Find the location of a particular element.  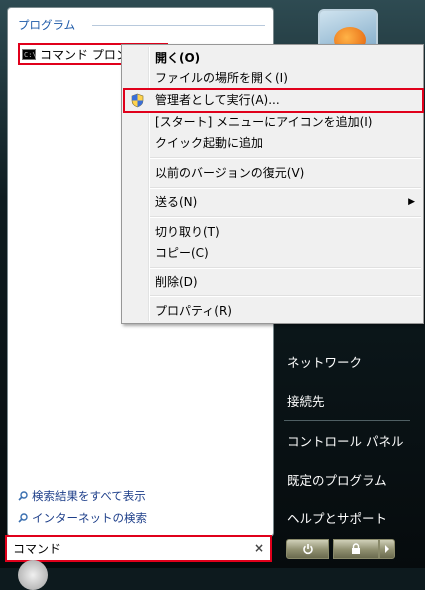

menu-item-cut: 切り取り(T) is located at coordinates (187, 232).